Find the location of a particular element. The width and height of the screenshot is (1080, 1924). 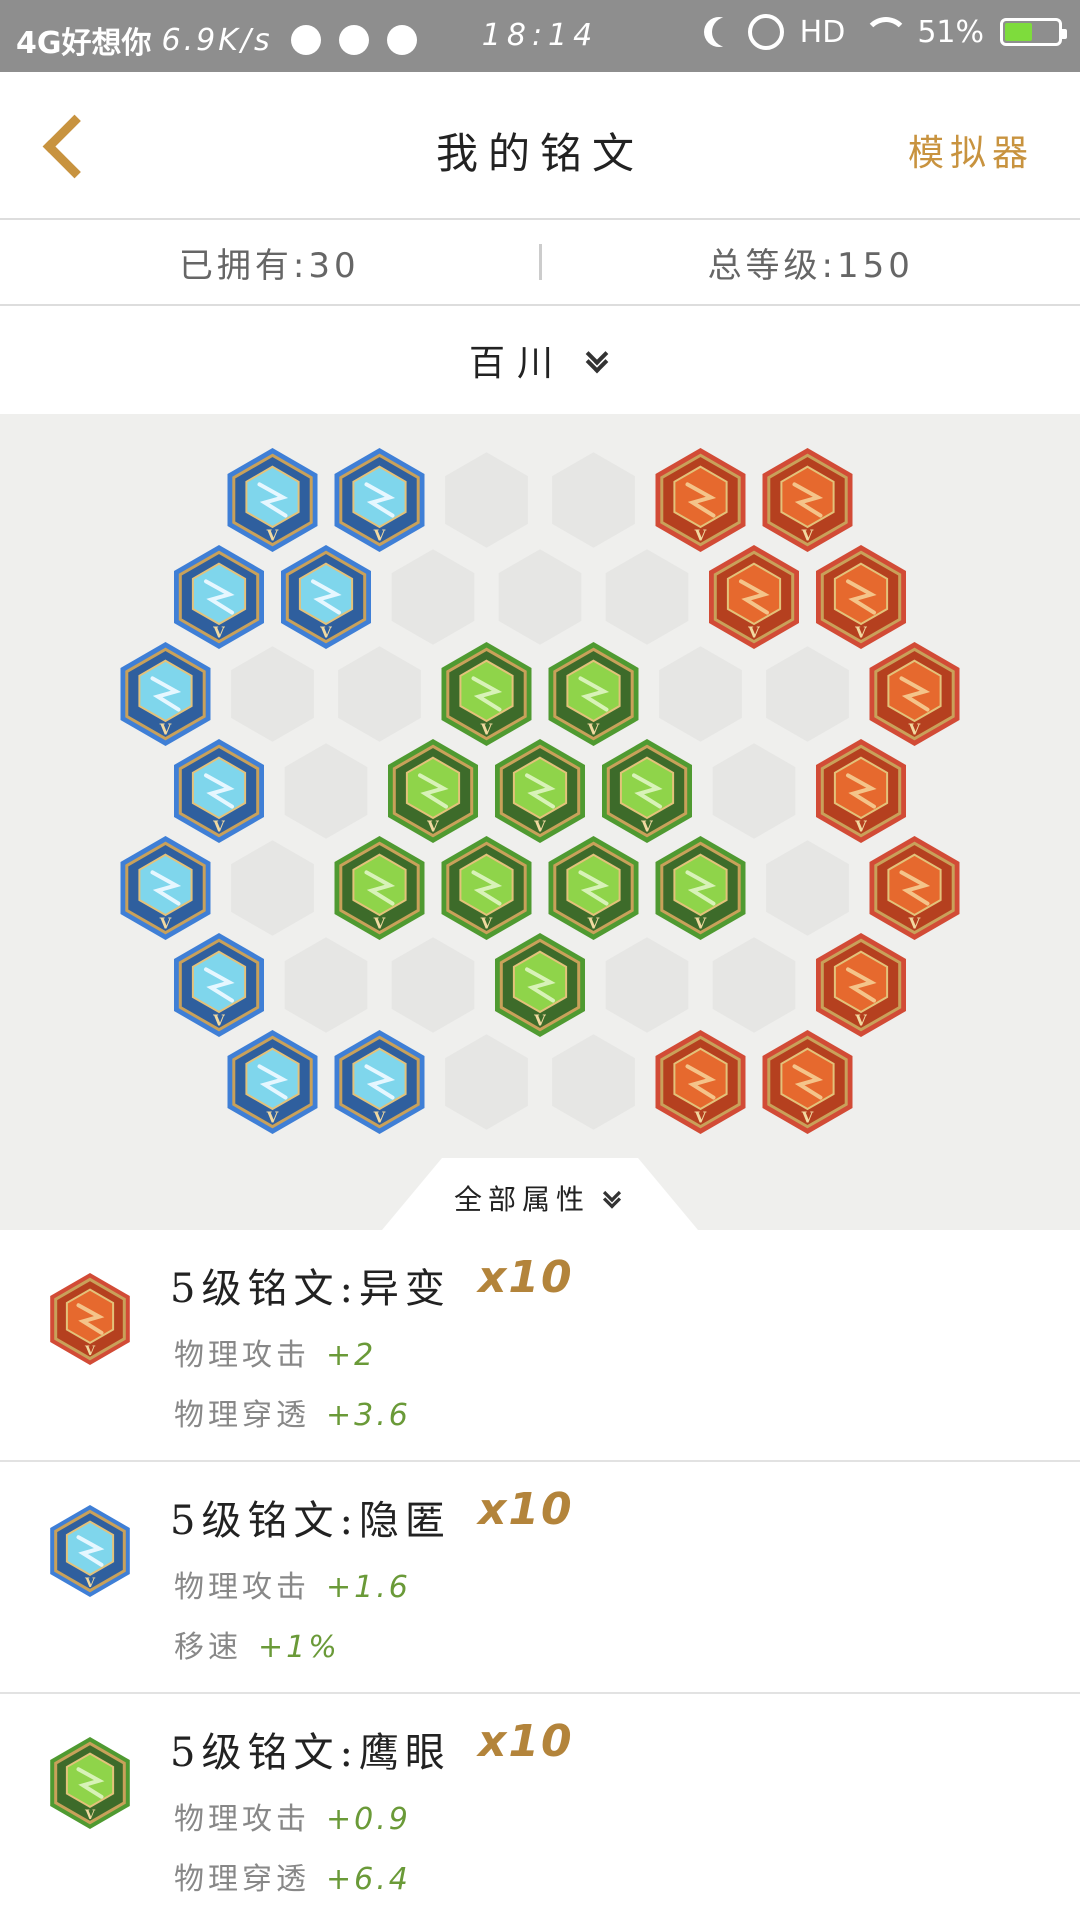

stat-value: +3.6 is located at coordinates (368, 1415).